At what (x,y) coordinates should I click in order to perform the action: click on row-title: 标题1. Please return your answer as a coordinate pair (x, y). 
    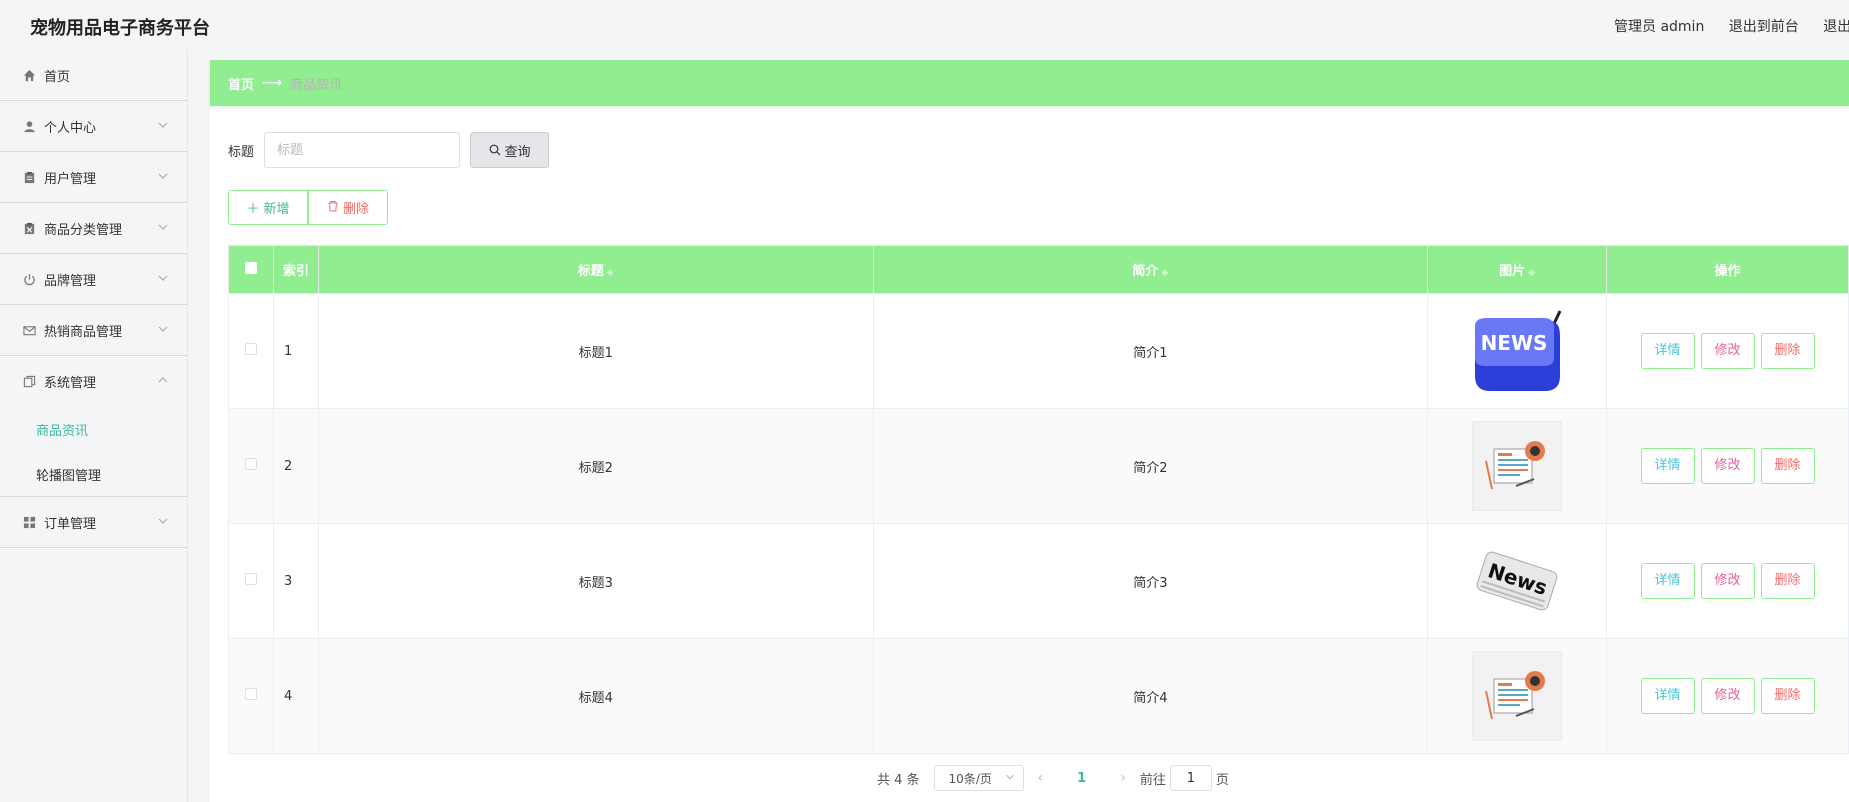
    Looking at the image, I should click on (595, 351).